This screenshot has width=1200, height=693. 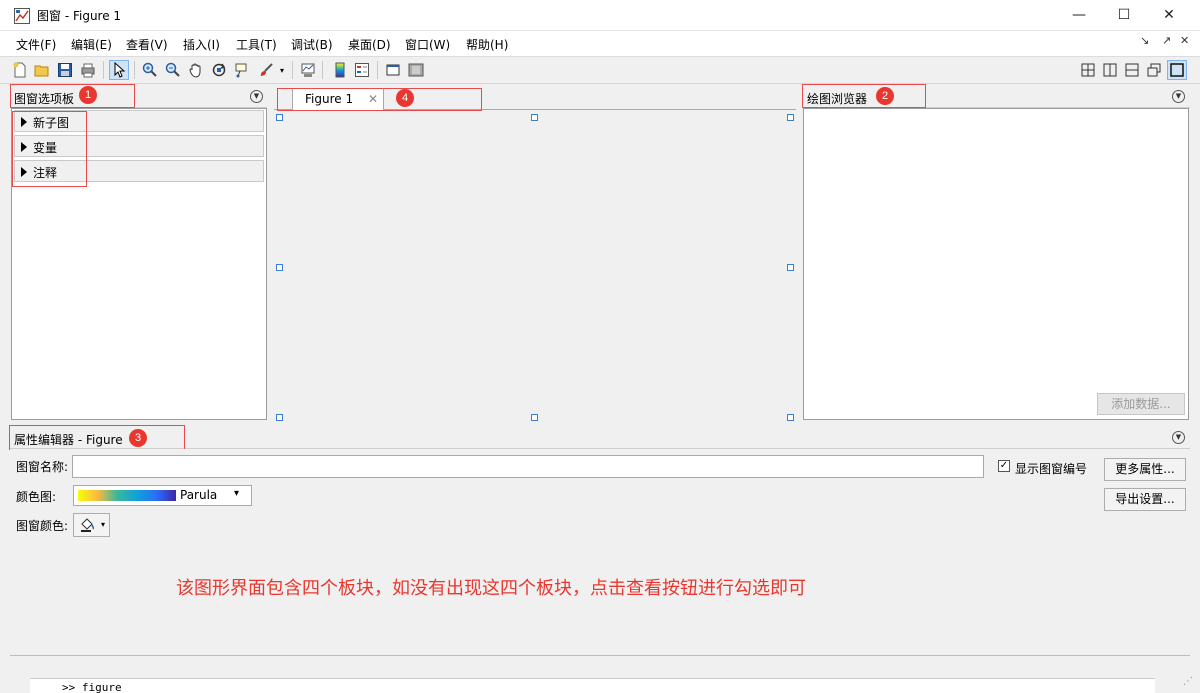 I want to click on resize-grip-icon: ⋰, so click(x=1188, y=681).